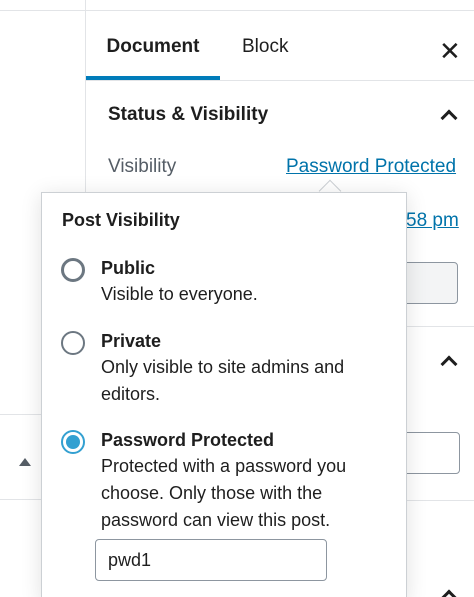 The height and width of the screenshot is (597, 474). I want to click on sidebar-tabs: Document Block ✕, so click(280, 46).